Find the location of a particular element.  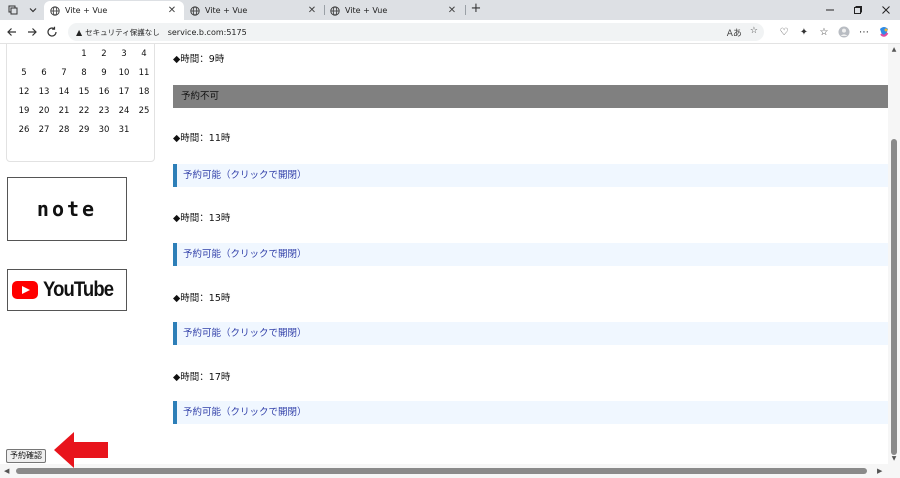

calendar-day: 15 is located at coordinates (84, 92).